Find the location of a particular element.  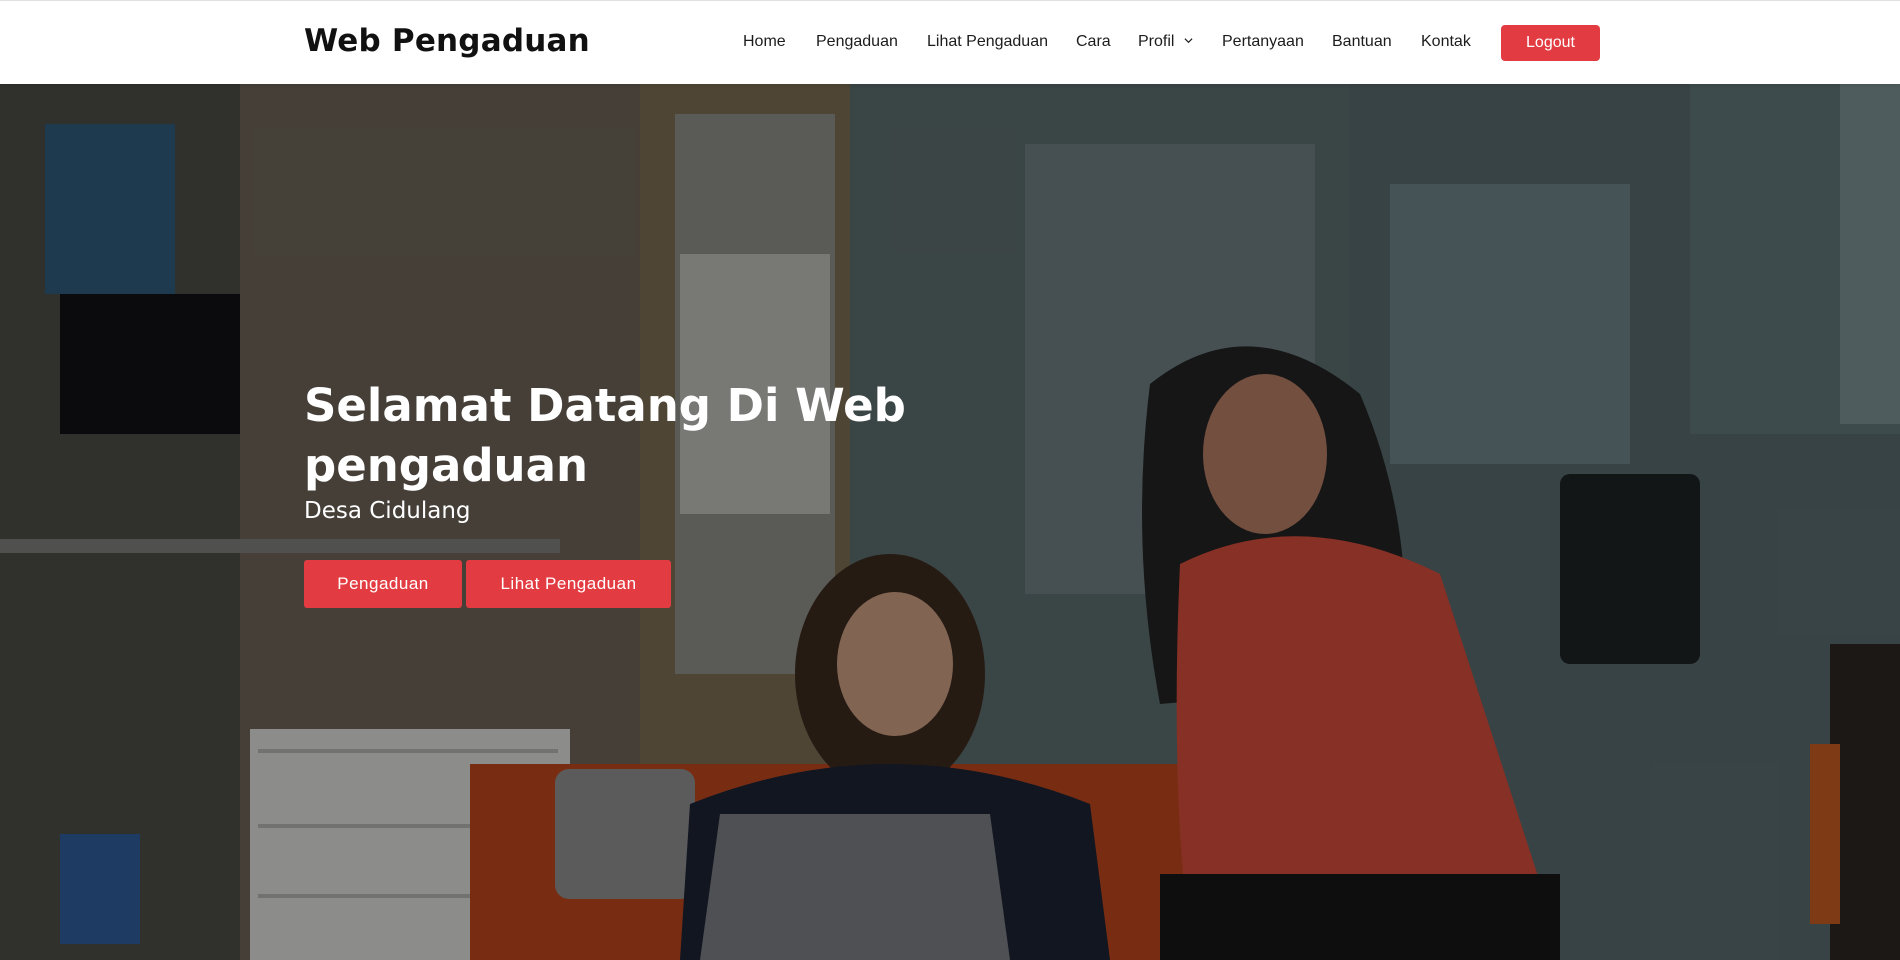

nav-bantuan: Bantuan is located at coordinates (1362, 42).